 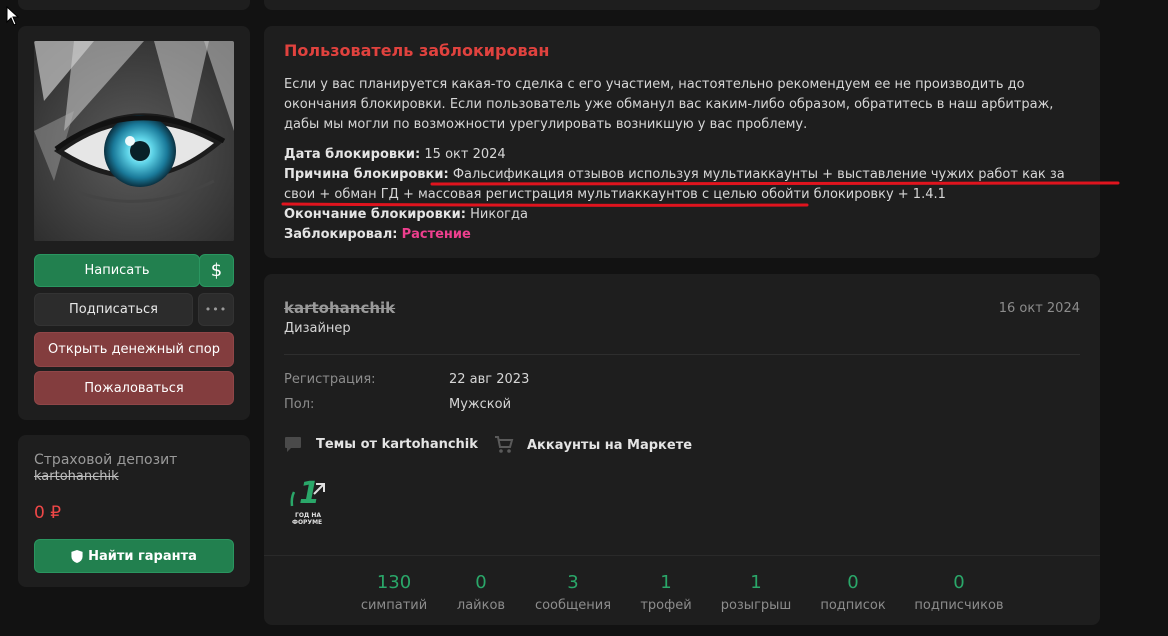 I want to click on avatar-image, so click(x=134, y=141).